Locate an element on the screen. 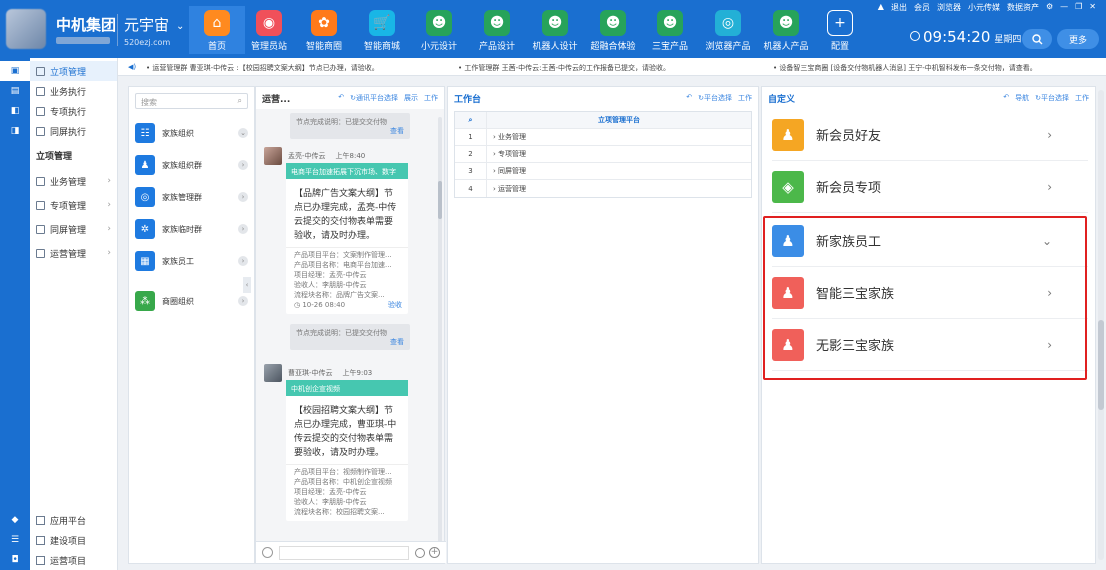 The width and height of the screenshot is (1106, 570). chat-panel-header: 运营... ↶ ↻通讯平台选择 展示 工作 is located at coordinates (350, 98).